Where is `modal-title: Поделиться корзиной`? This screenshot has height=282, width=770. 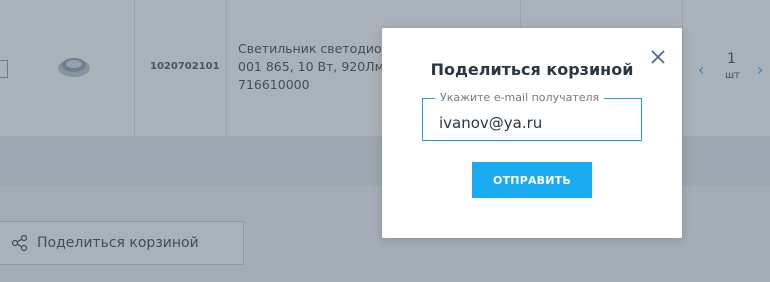 modal-title: Поделиться корзиной is located at coordinates (532, 69).